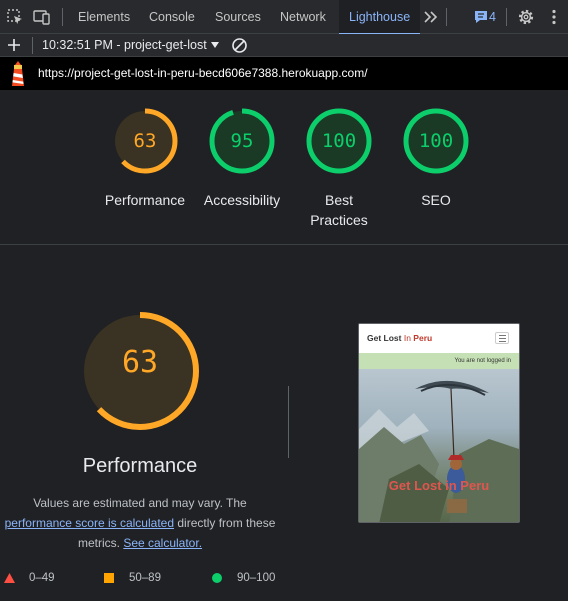 The image size is (568, 601). I want to click on thumb-hero-image: Get Lost in Peru, so click(439, 445).